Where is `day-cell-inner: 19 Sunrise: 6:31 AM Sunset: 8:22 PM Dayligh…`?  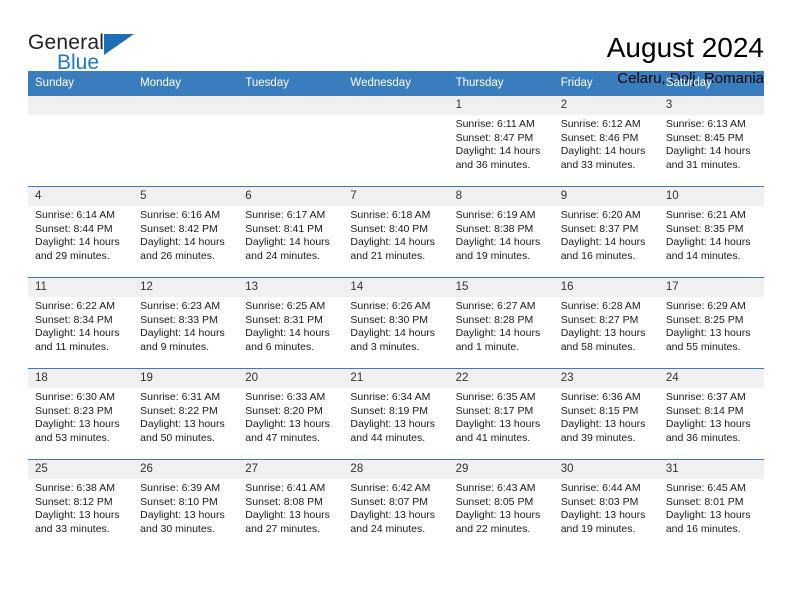
day-cell-inner: 19 Sunrise: 6:31 AM Sunset: 8:22 PM Dayligh… is located at coordinates (186, 414).